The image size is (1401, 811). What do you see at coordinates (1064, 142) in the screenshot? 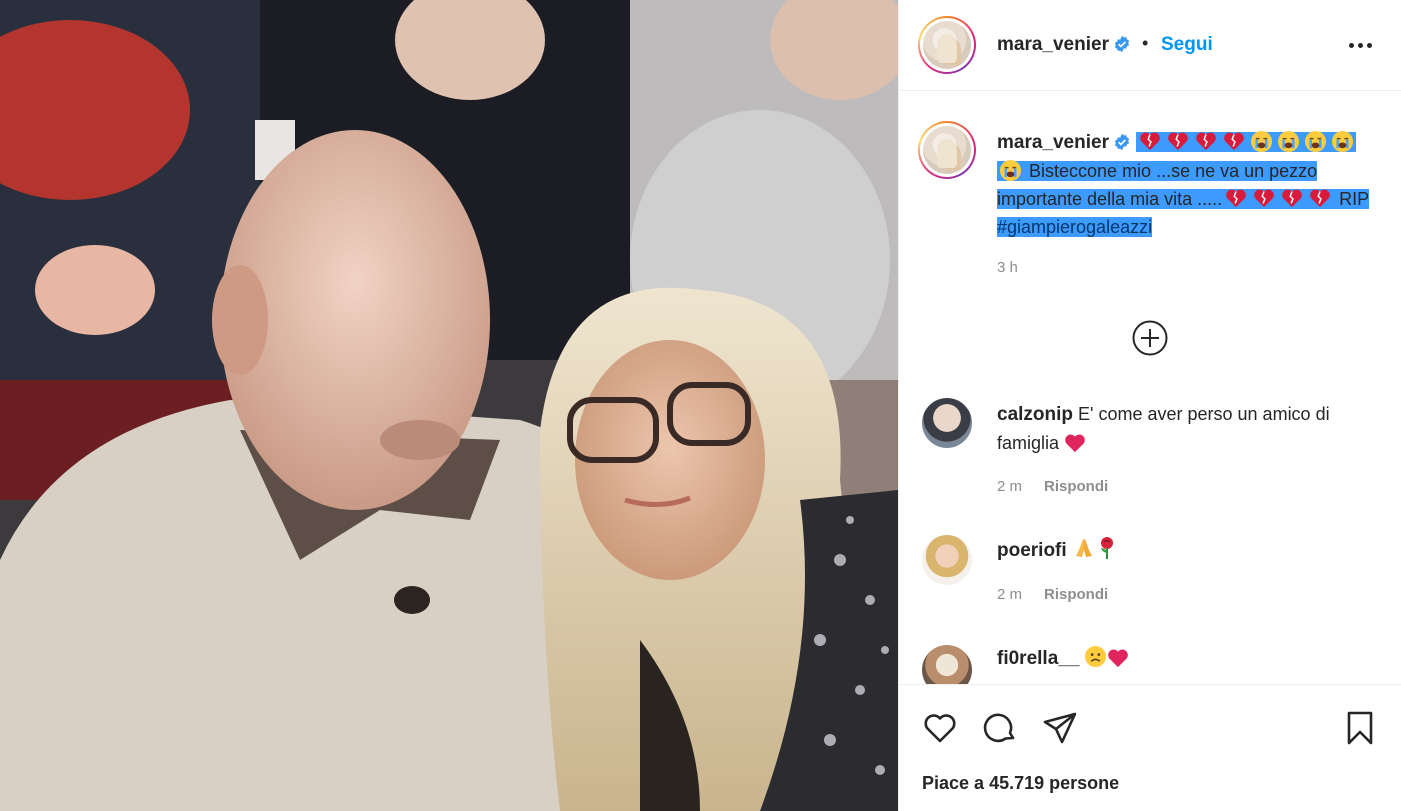
I see `caption-username: mara_venier` at bounding box center [1064, 142].